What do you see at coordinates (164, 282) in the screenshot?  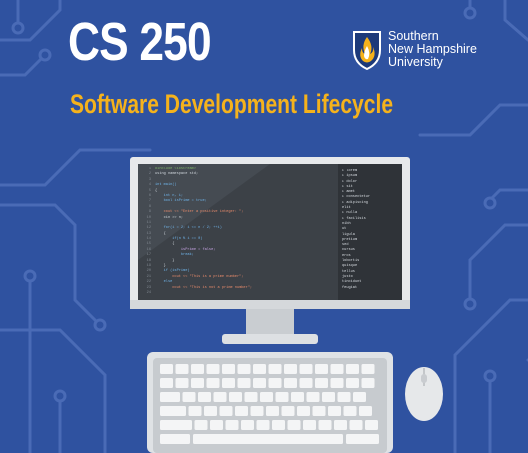 I see `code-text: else` at bounding box center [164, 282].